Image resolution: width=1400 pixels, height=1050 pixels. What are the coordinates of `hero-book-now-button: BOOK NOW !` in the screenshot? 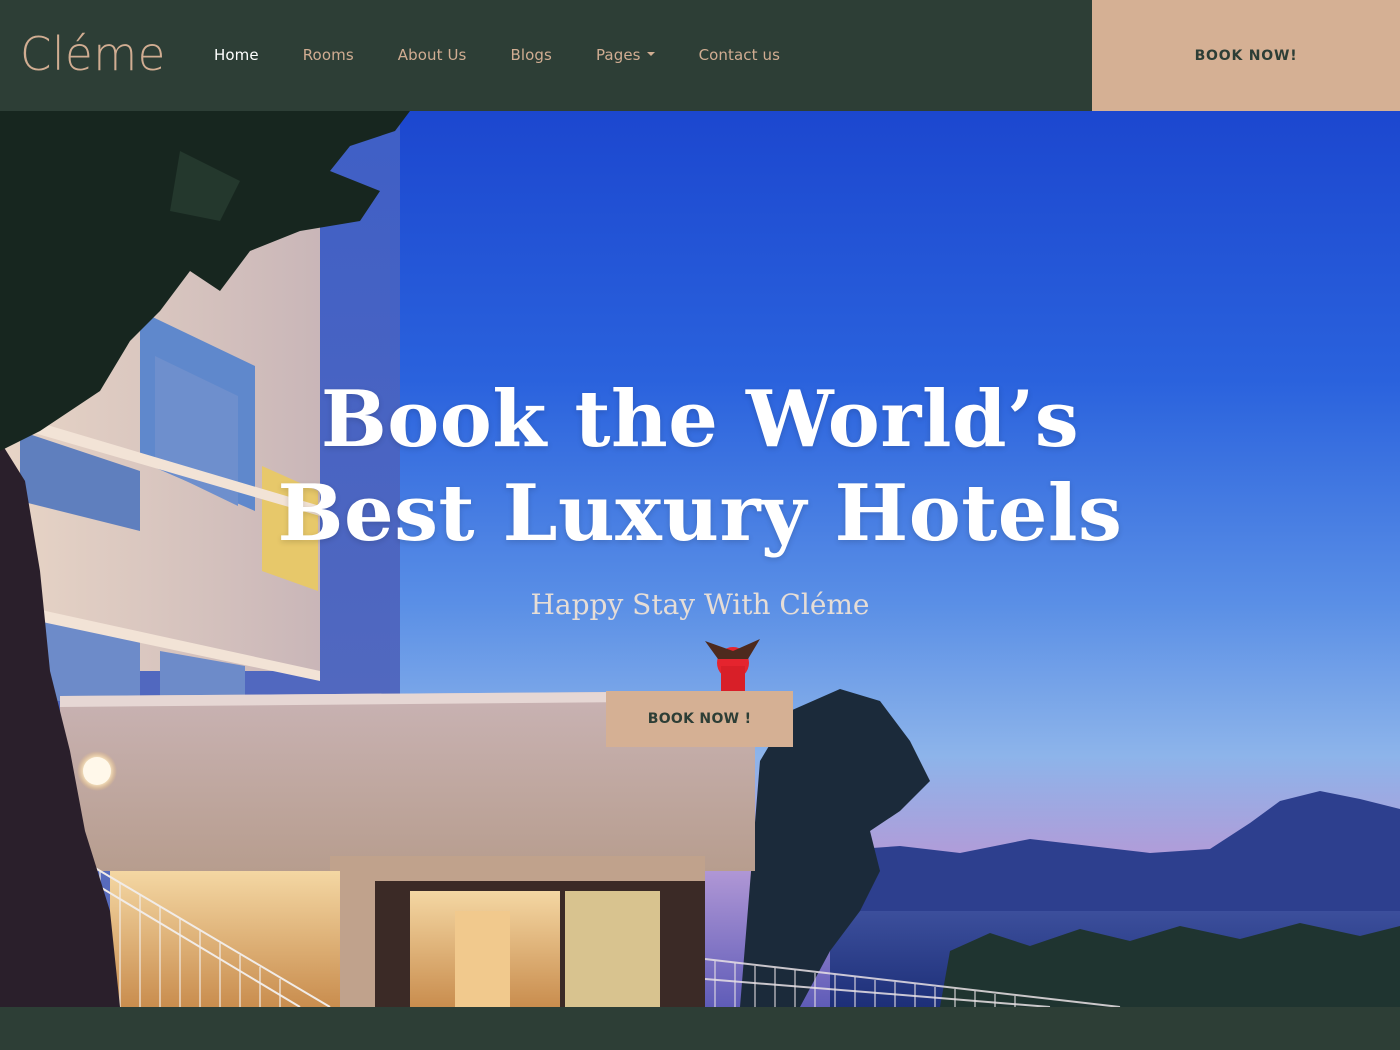 It's located at (699, 719).